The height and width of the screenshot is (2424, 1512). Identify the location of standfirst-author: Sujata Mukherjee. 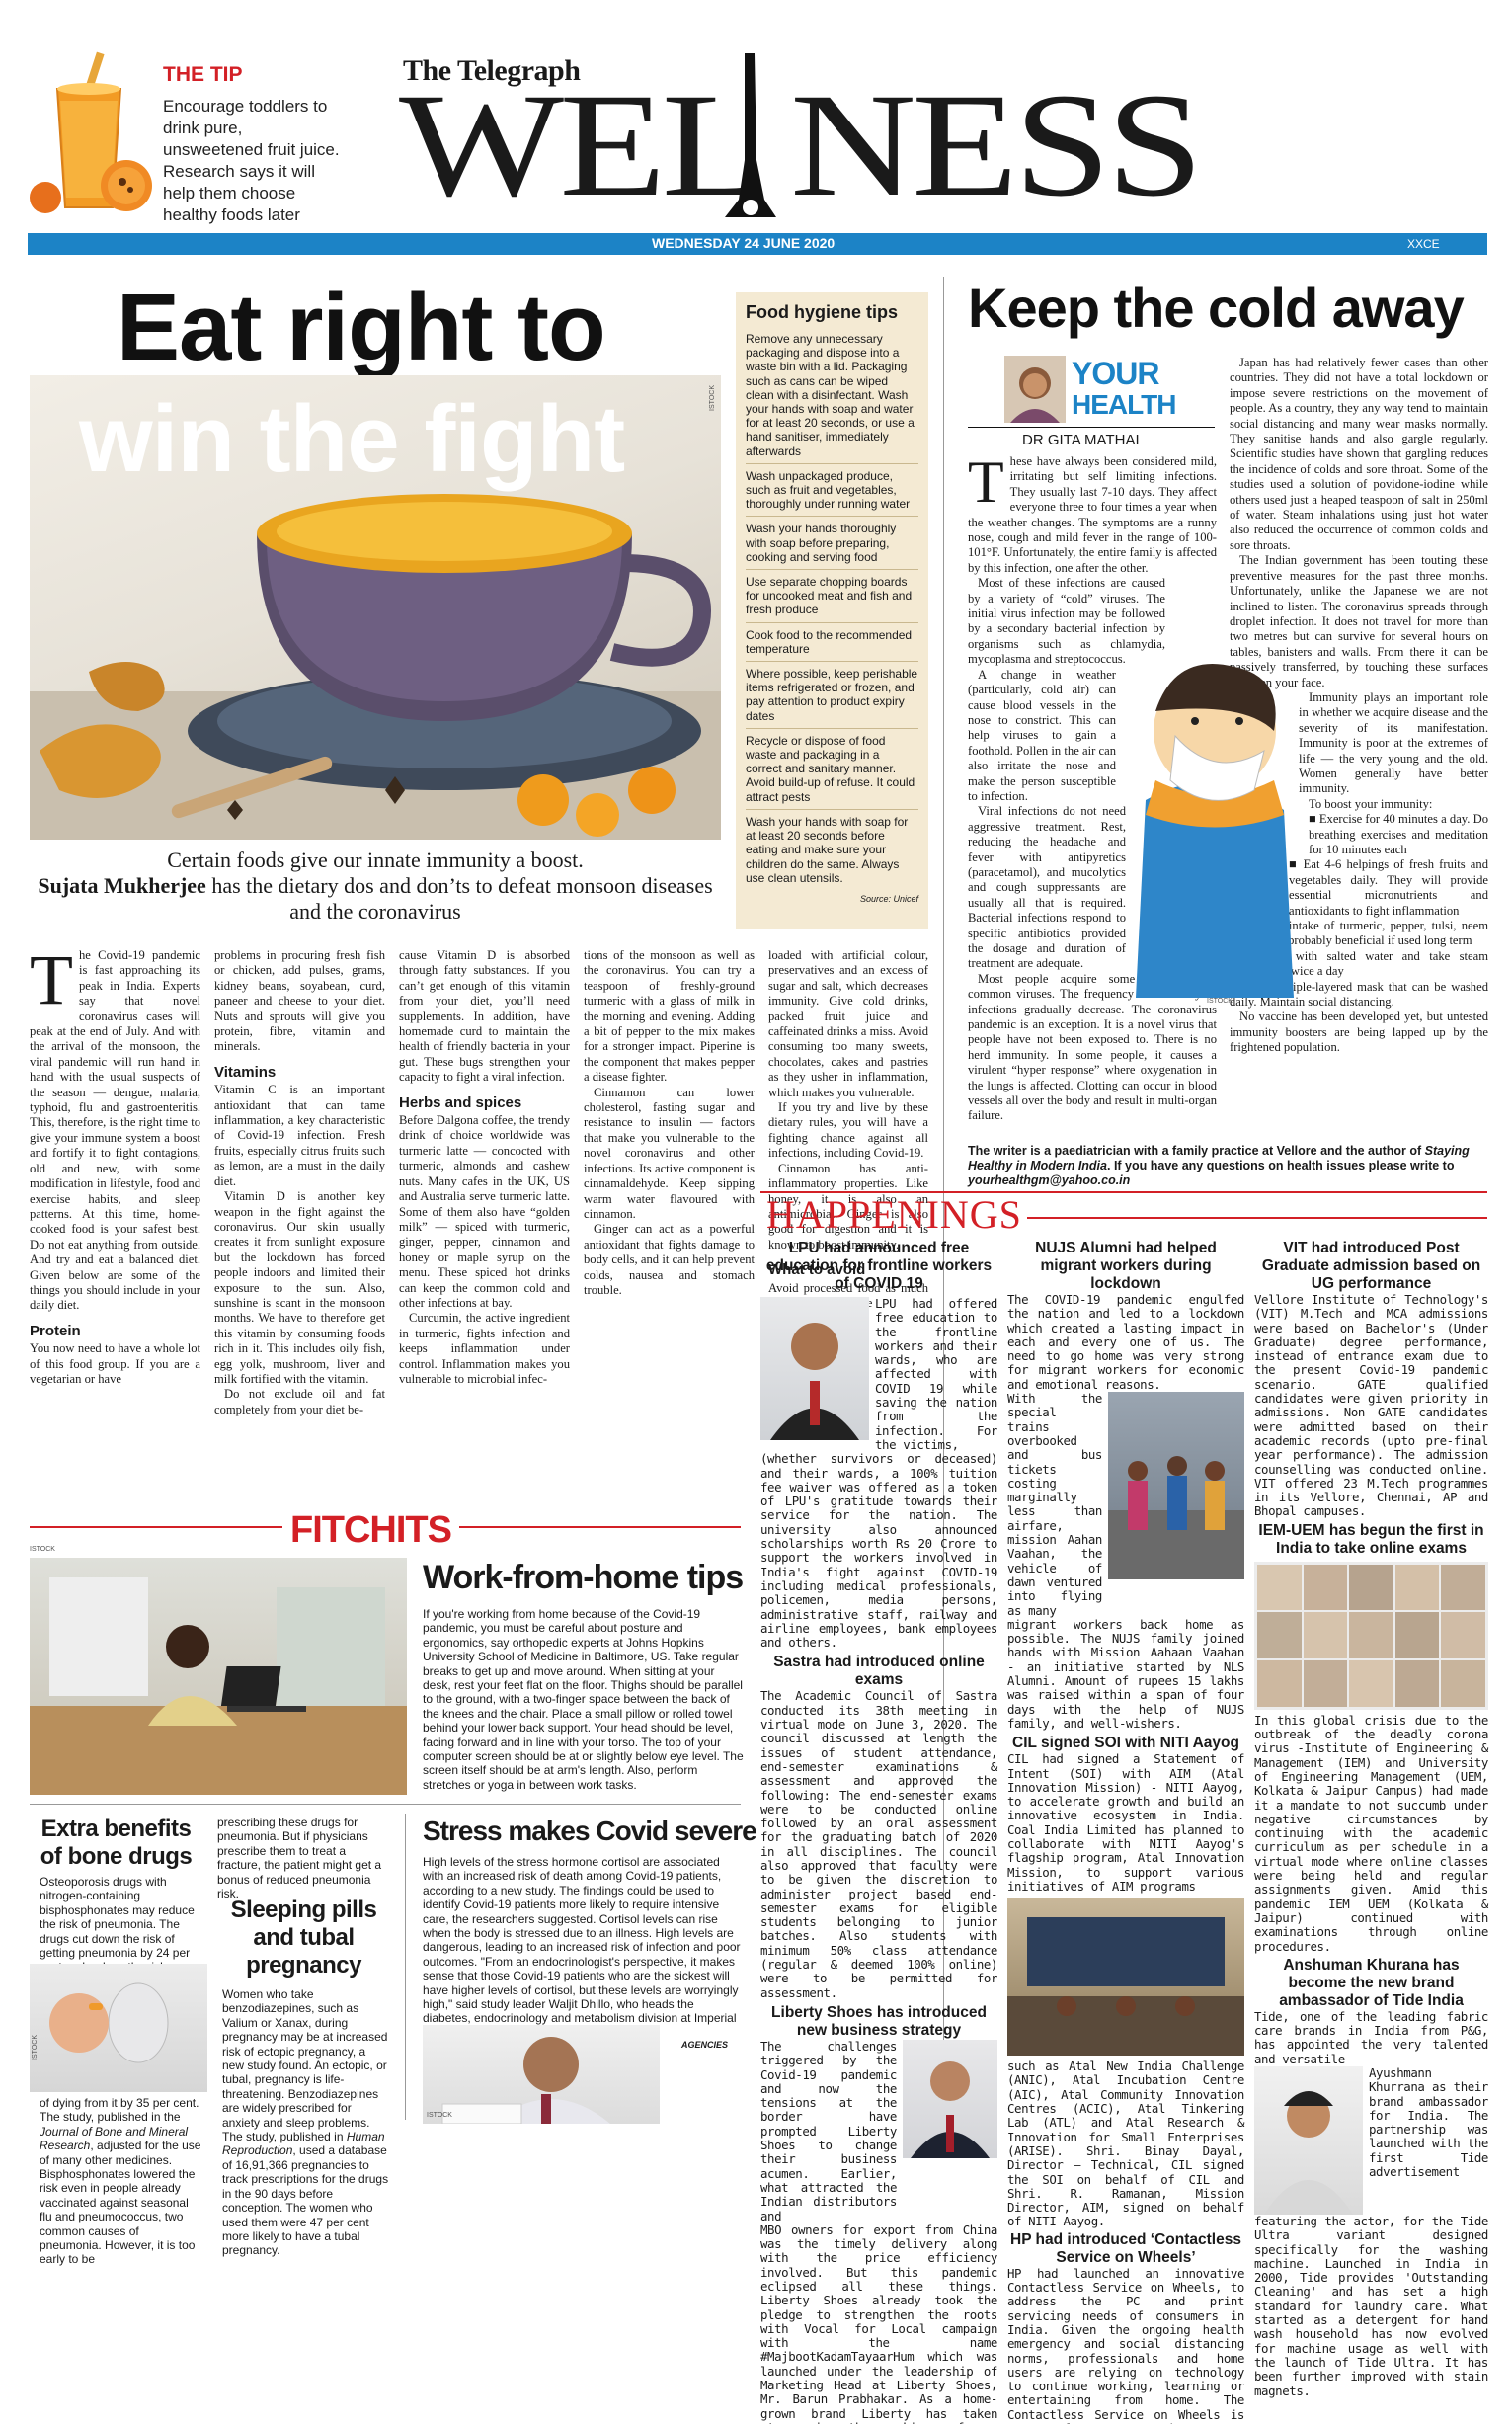
(122, 885).